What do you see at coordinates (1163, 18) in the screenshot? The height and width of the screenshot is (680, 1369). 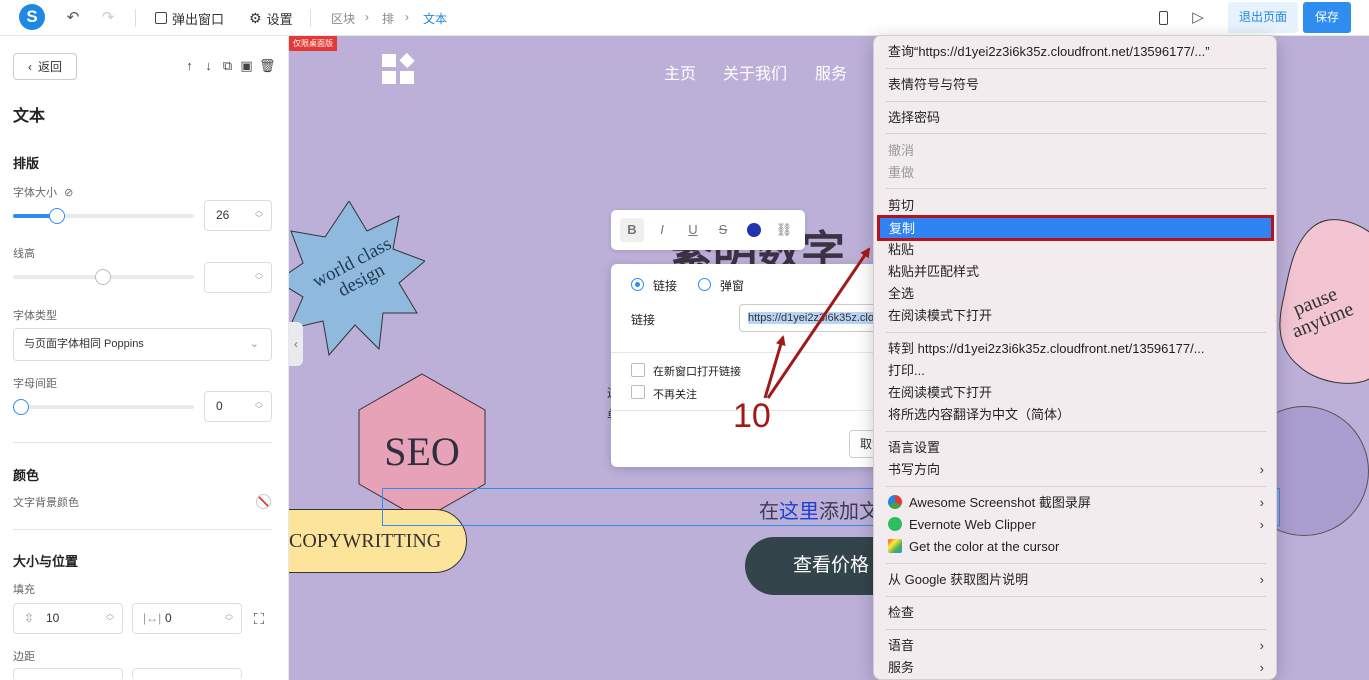 I see `mobile-preview-icon` at bounding box center [1163, 18].